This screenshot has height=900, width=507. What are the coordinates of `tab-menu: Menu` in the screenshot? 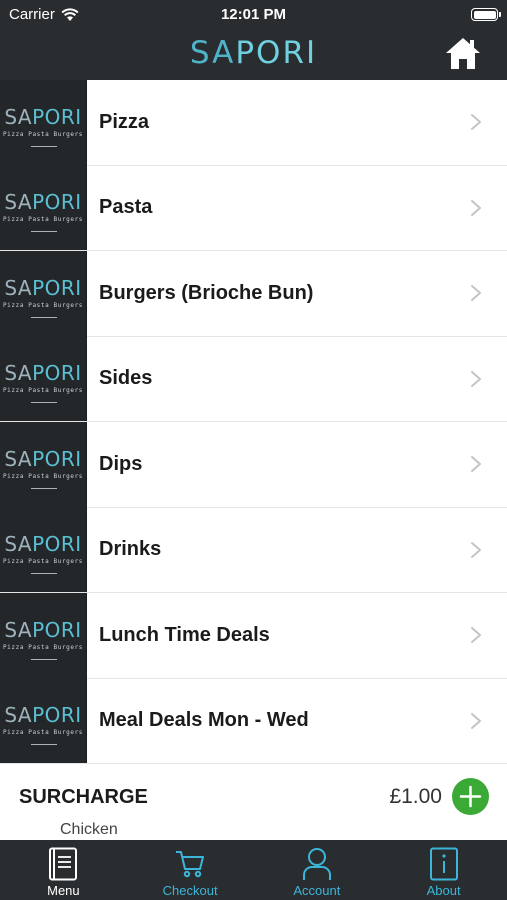 It's located at (63, 870).